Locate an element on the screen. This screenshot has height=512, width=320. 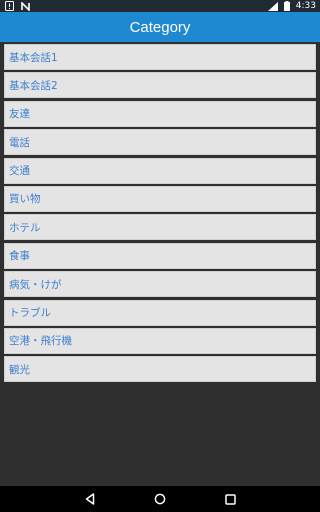
category-item: ホテル is located at coordinates (160, 227).